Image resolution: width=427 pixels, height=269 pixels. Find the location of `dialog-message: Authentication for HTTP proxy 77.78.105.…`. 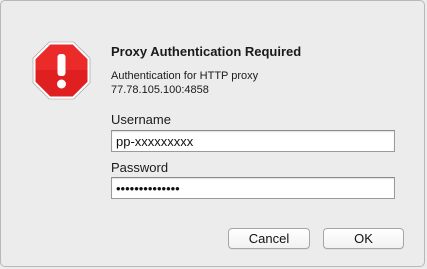

dialog-message: Authentication for HTTP proxy 77.78.105.… is located at coordinates (184, 83).